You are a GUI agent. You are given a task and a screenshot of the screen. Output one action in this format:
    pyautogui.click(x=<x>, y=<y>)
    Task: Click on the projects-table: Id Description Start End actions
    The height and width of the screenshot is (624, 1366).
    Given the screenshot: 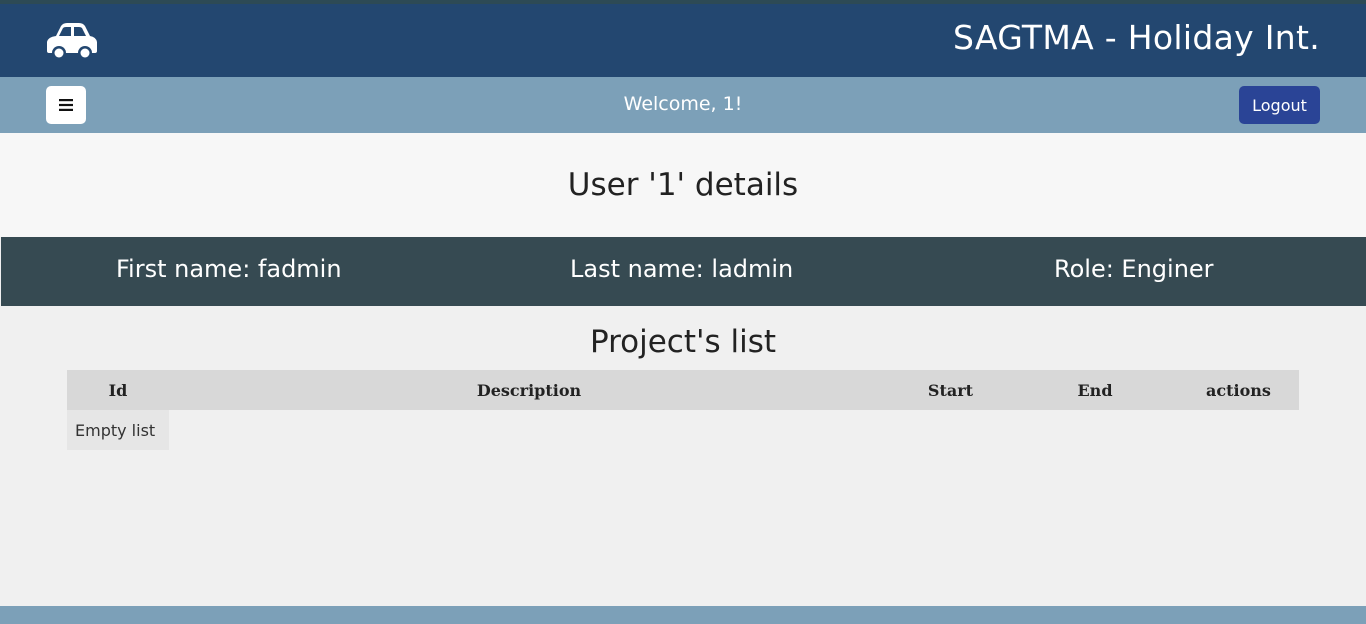 What is the action you would take?
    pyautogui.click(x=683, y=390)
    